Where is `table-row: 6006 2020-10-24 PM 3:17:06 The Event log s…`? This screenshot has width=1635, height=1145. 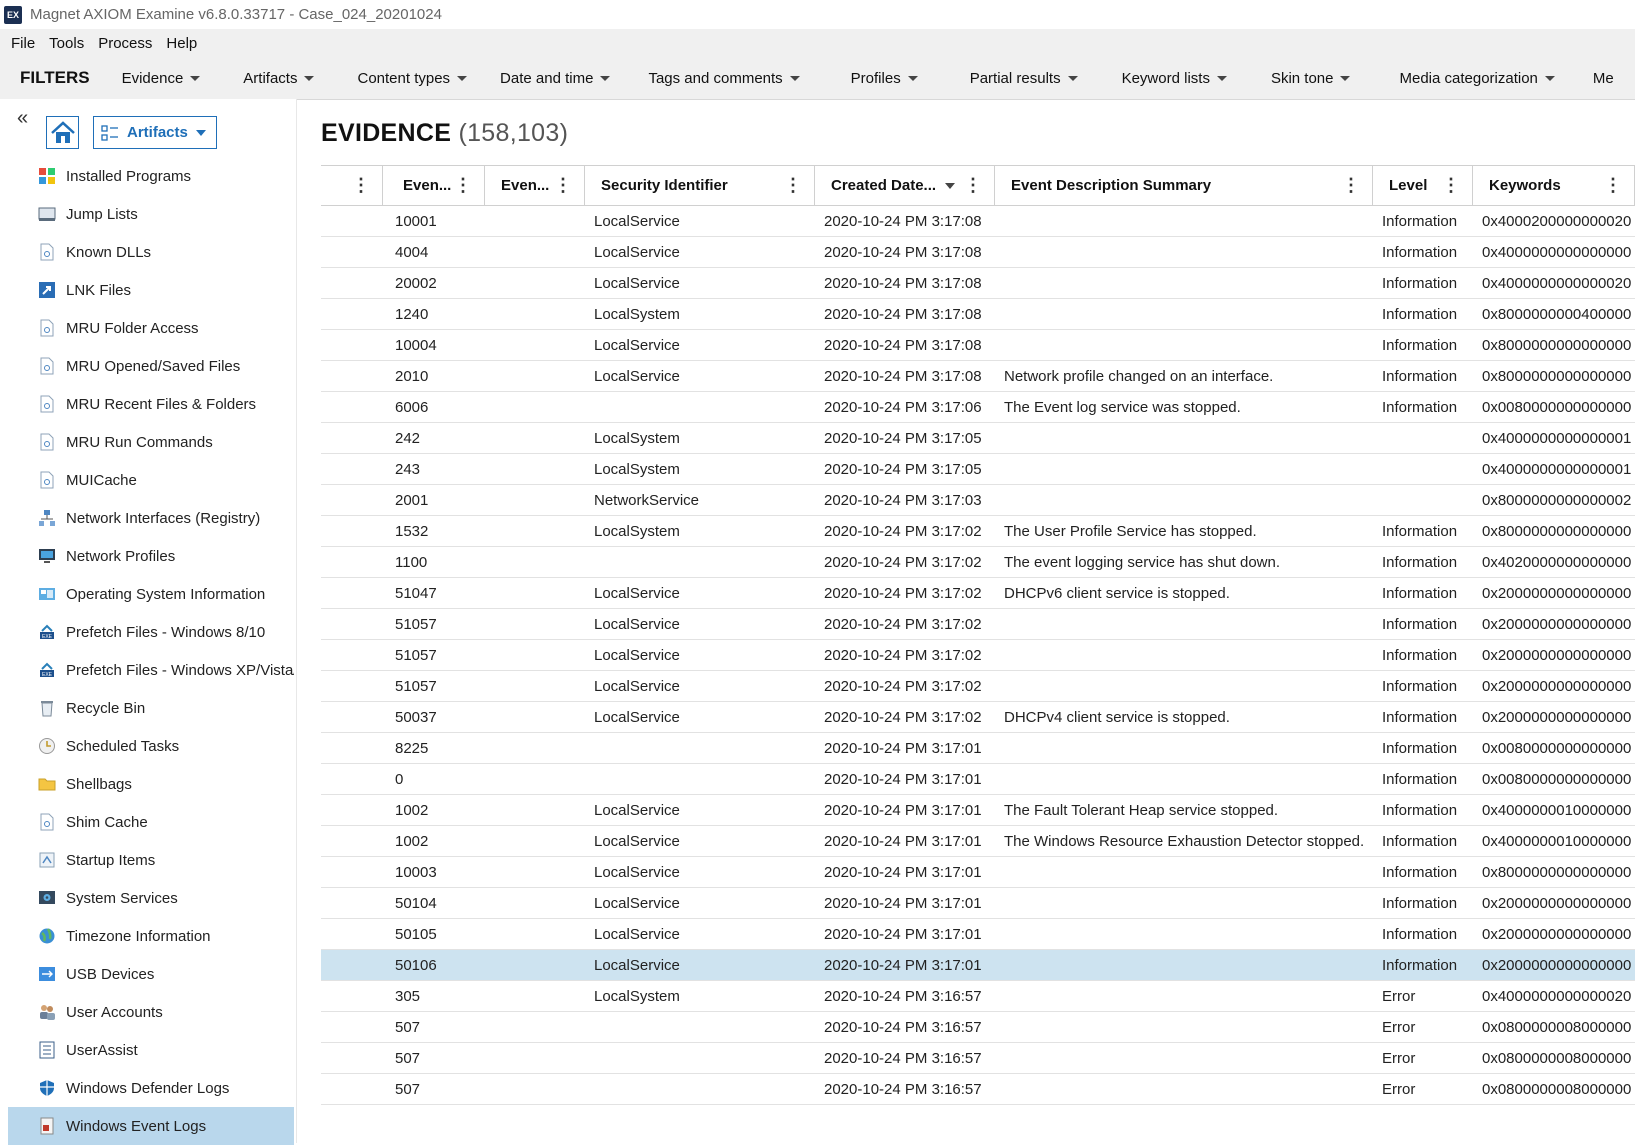 table-row: 6006 2020-10-24 PM 3:17:06 The Event log s… is located at coordinates (978, 407).